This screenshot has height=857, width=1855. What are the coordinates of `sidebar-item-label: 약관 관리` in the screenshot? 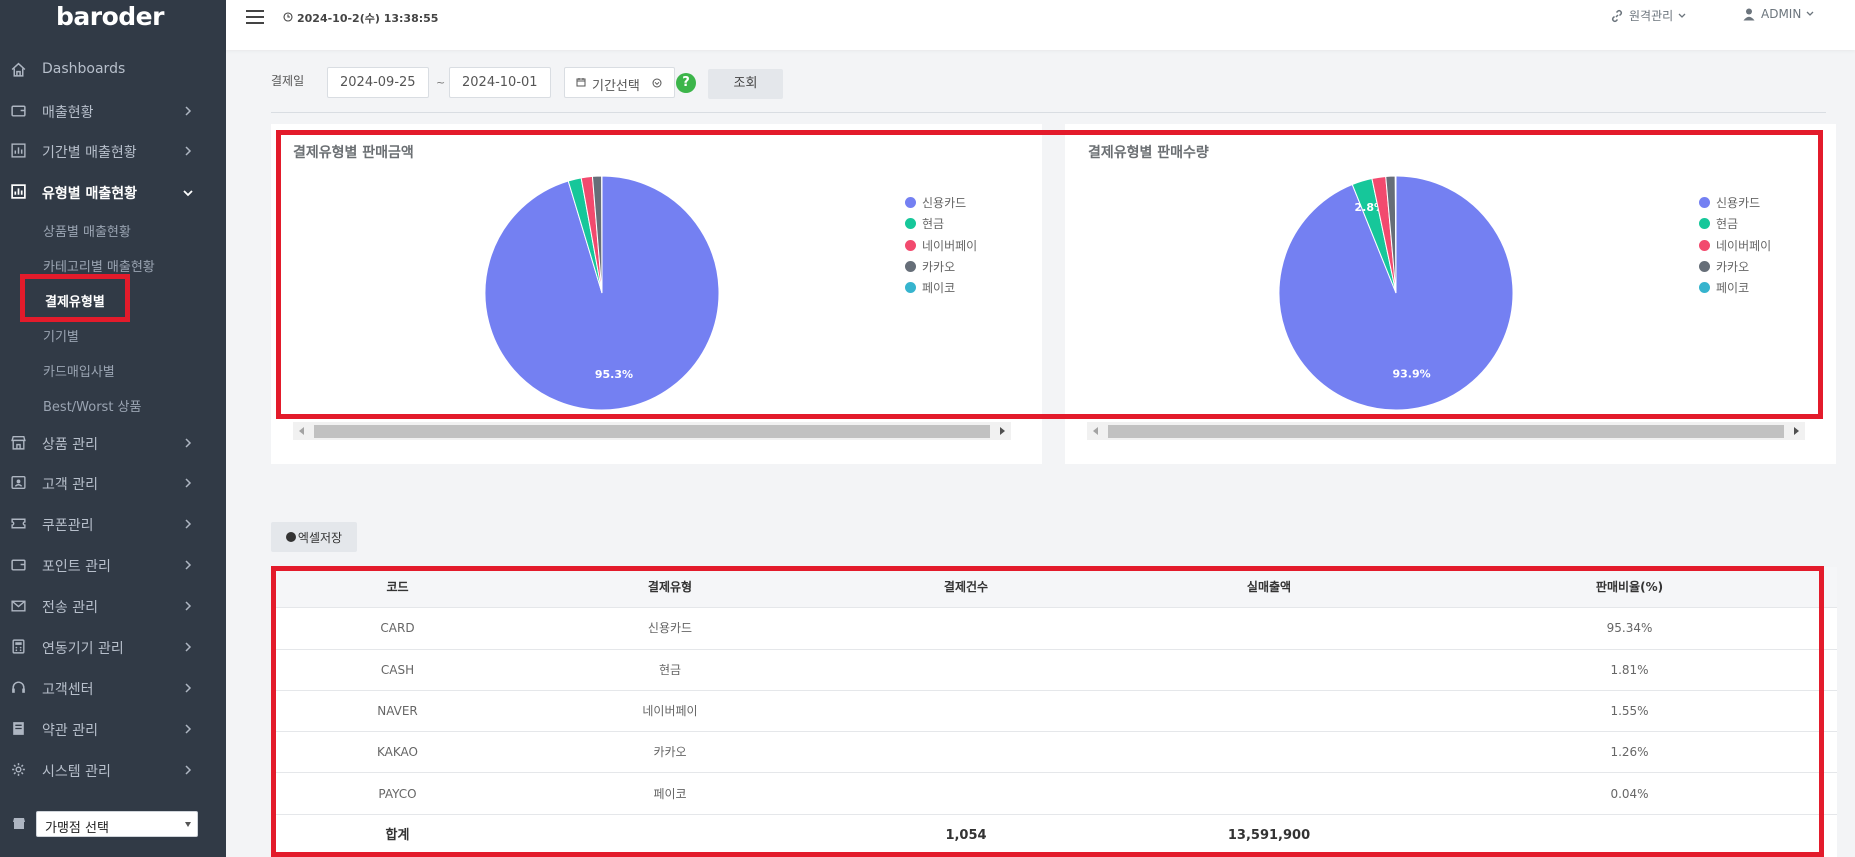 It's located at (70, 731).